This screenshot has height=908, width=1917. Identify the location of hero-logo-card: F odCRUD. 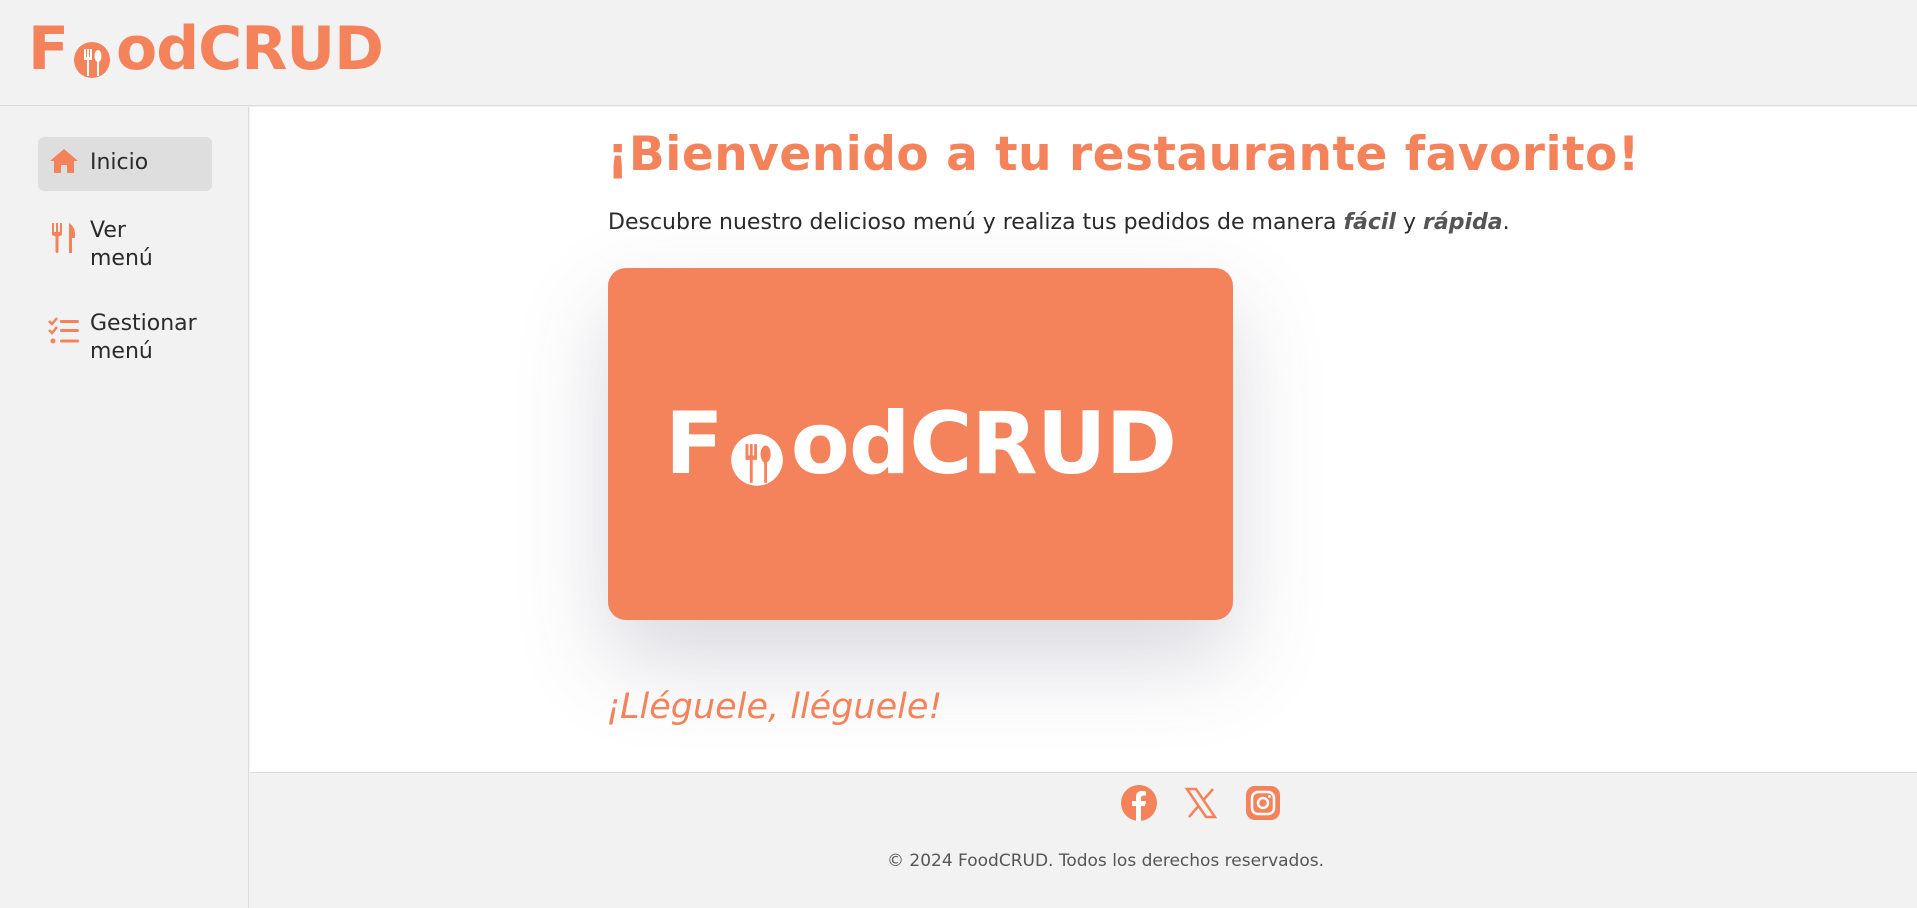
(920, 444).